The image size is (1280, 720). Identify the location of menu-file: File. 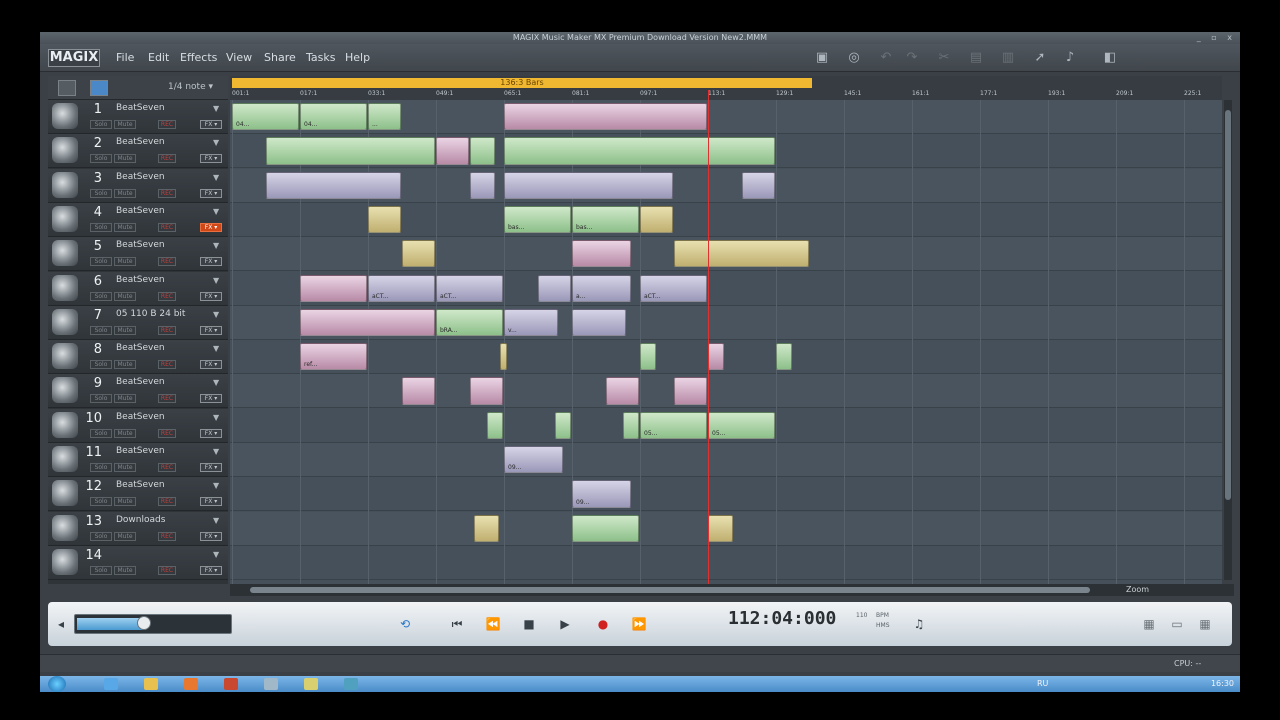
(125, 57).